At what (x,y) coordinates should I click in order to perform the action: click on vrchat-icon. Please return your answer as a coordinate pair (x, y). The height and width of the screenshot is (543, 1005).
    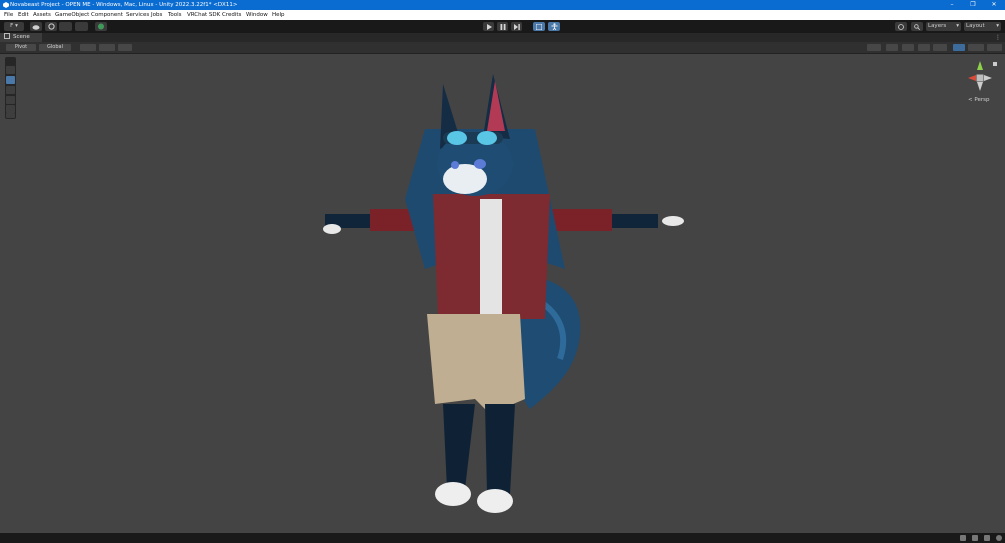
    Looking at the image, I should click on (101, 26).